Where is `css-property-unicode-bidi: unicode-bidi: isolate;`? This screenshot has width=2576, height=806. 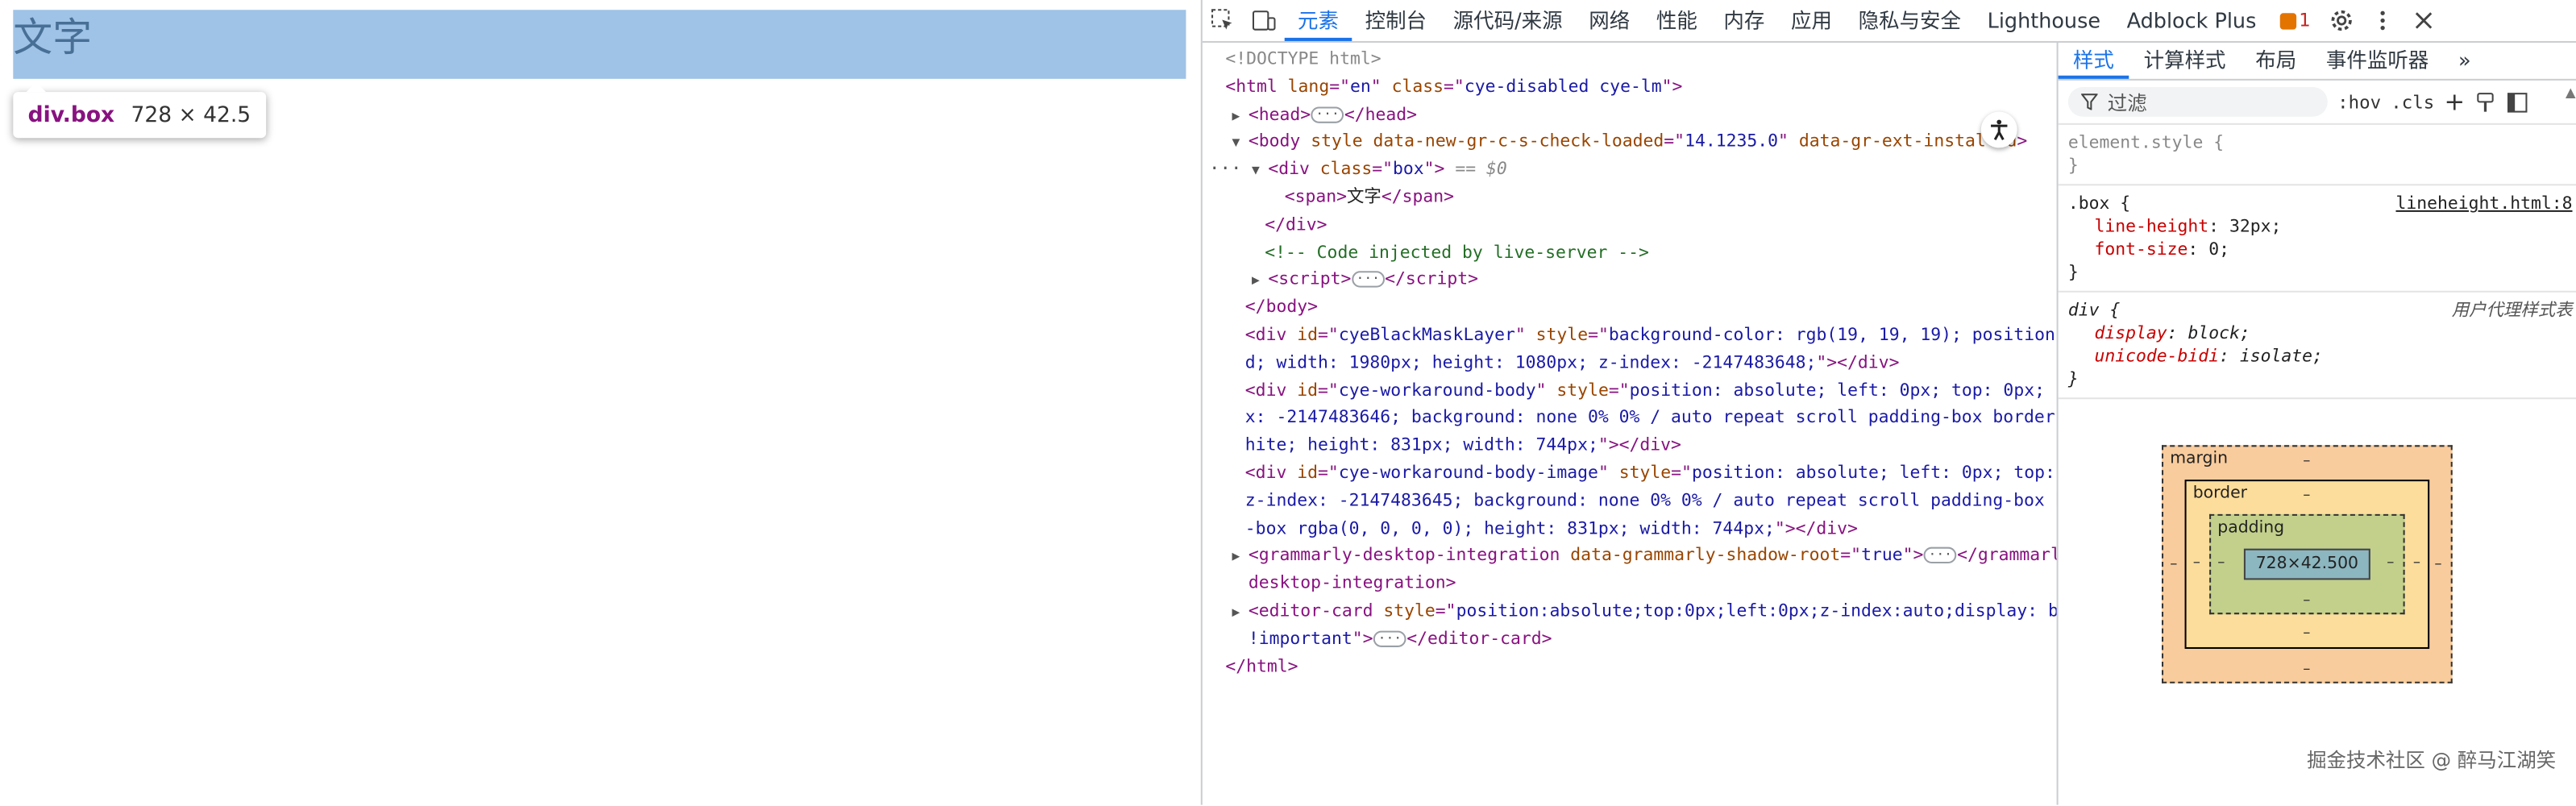
css-property-unicode-bidi: unicode-bidi: isolate; is located at coordinates (2208, 357).